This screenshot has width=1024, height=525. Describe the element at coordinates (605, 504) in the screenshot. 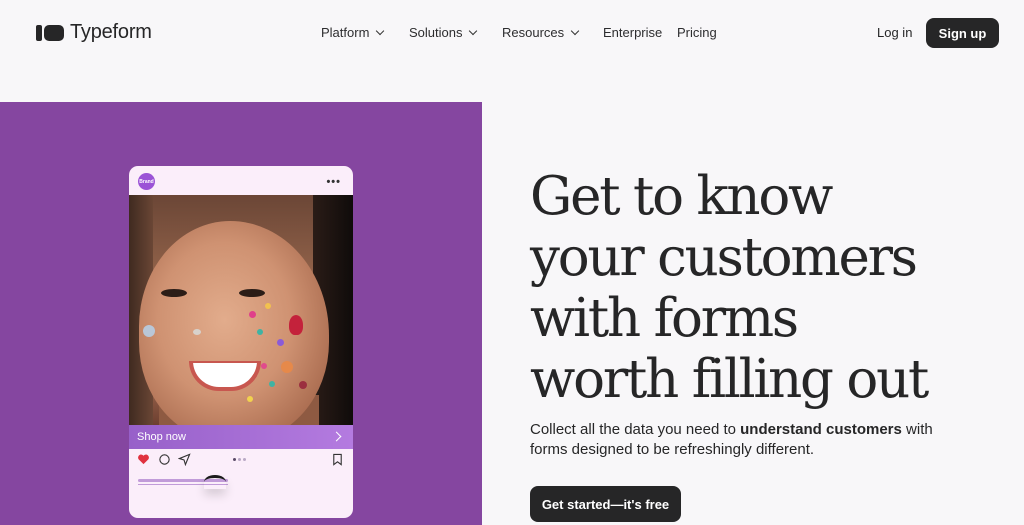

I see `get-started-button: Get started—it's free` at that location.